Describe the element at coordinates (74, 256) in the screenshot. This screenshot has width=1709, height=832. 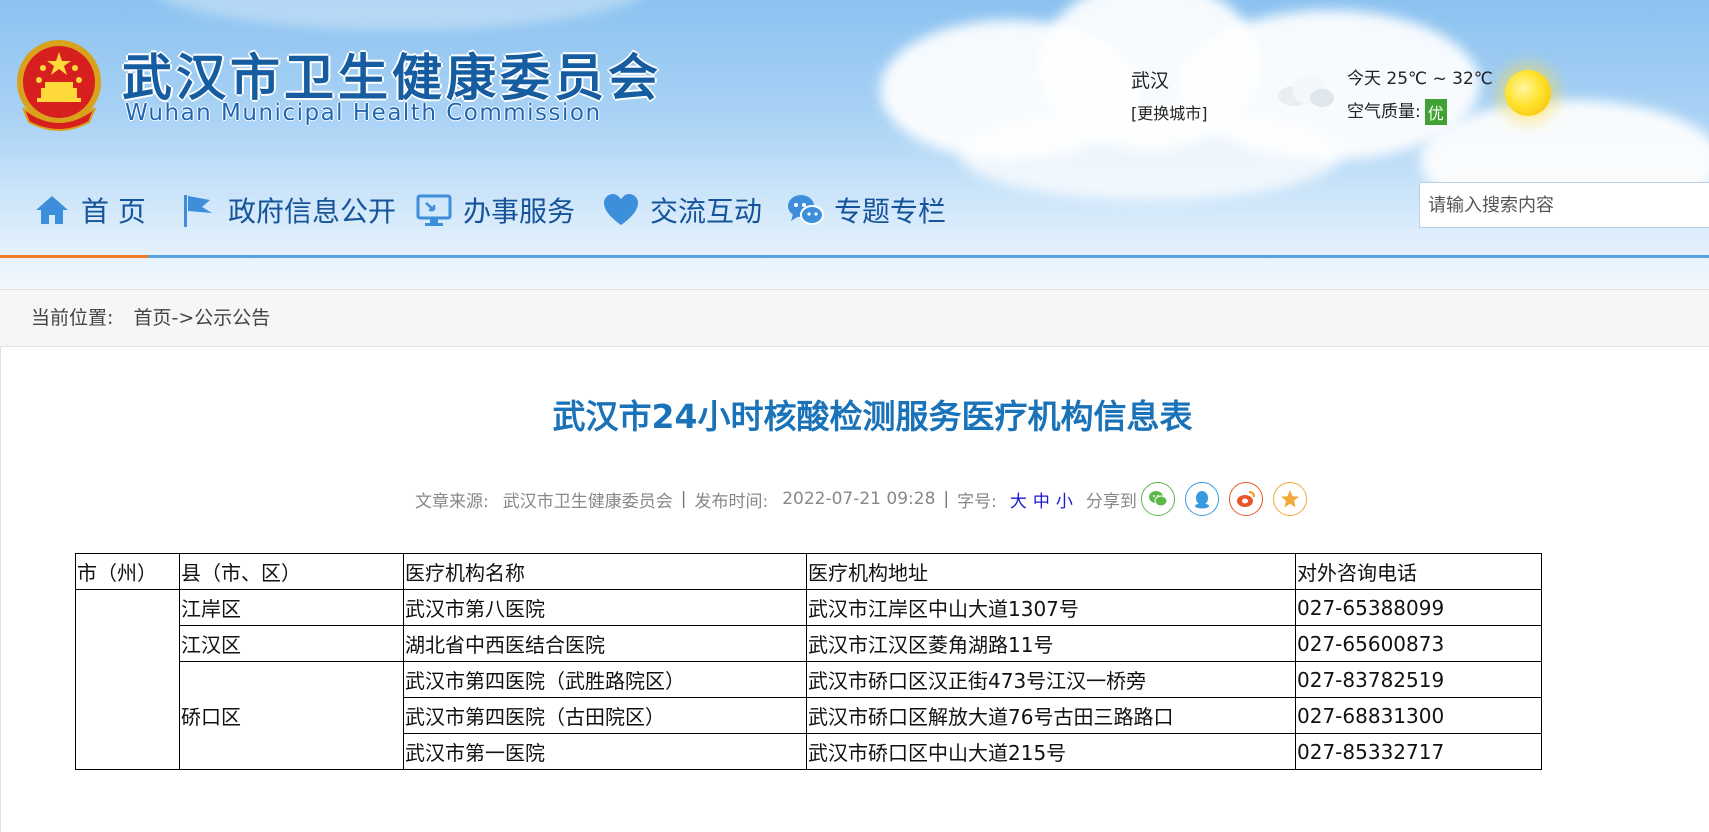
I see `nav-active-indicator` at that location.